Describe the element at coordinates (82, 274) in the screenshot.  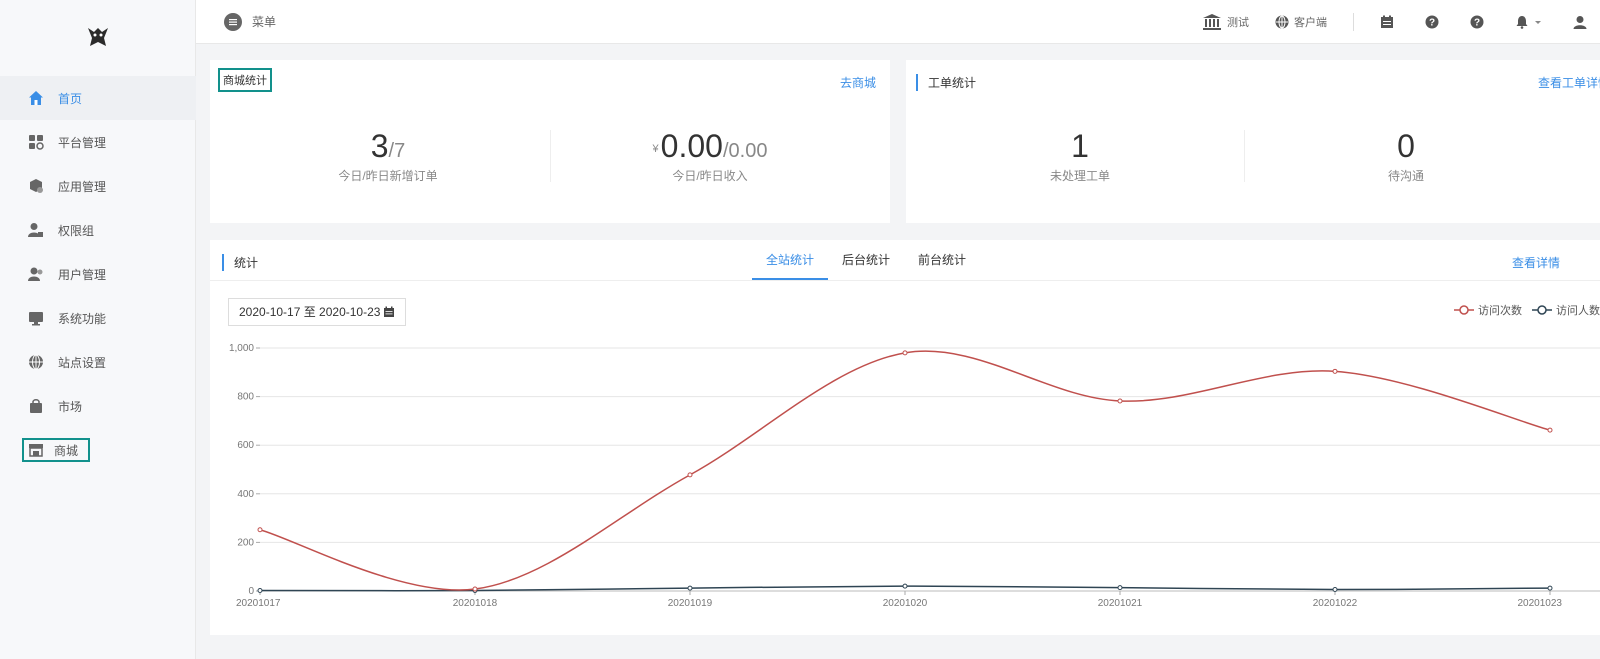
I see `sidebar-item-label: 用户管理` at that location.